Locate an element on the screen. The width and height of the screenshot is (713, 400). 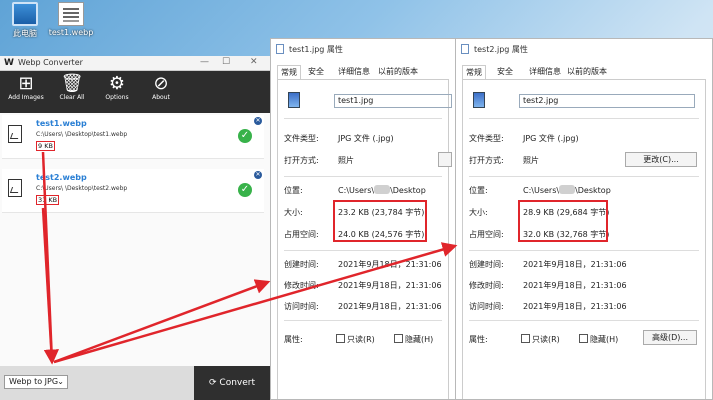
maximize-icon: ☐ is located at coordinates (226, 62).